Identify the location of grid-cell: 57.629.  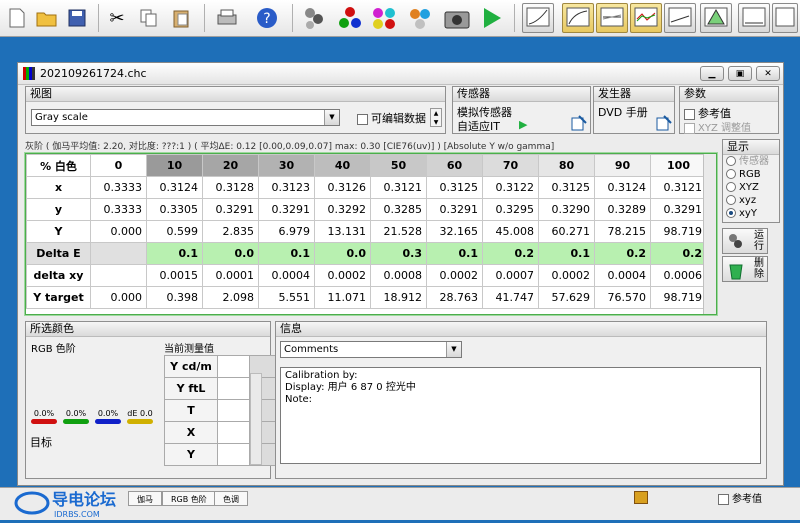
(566, 297).